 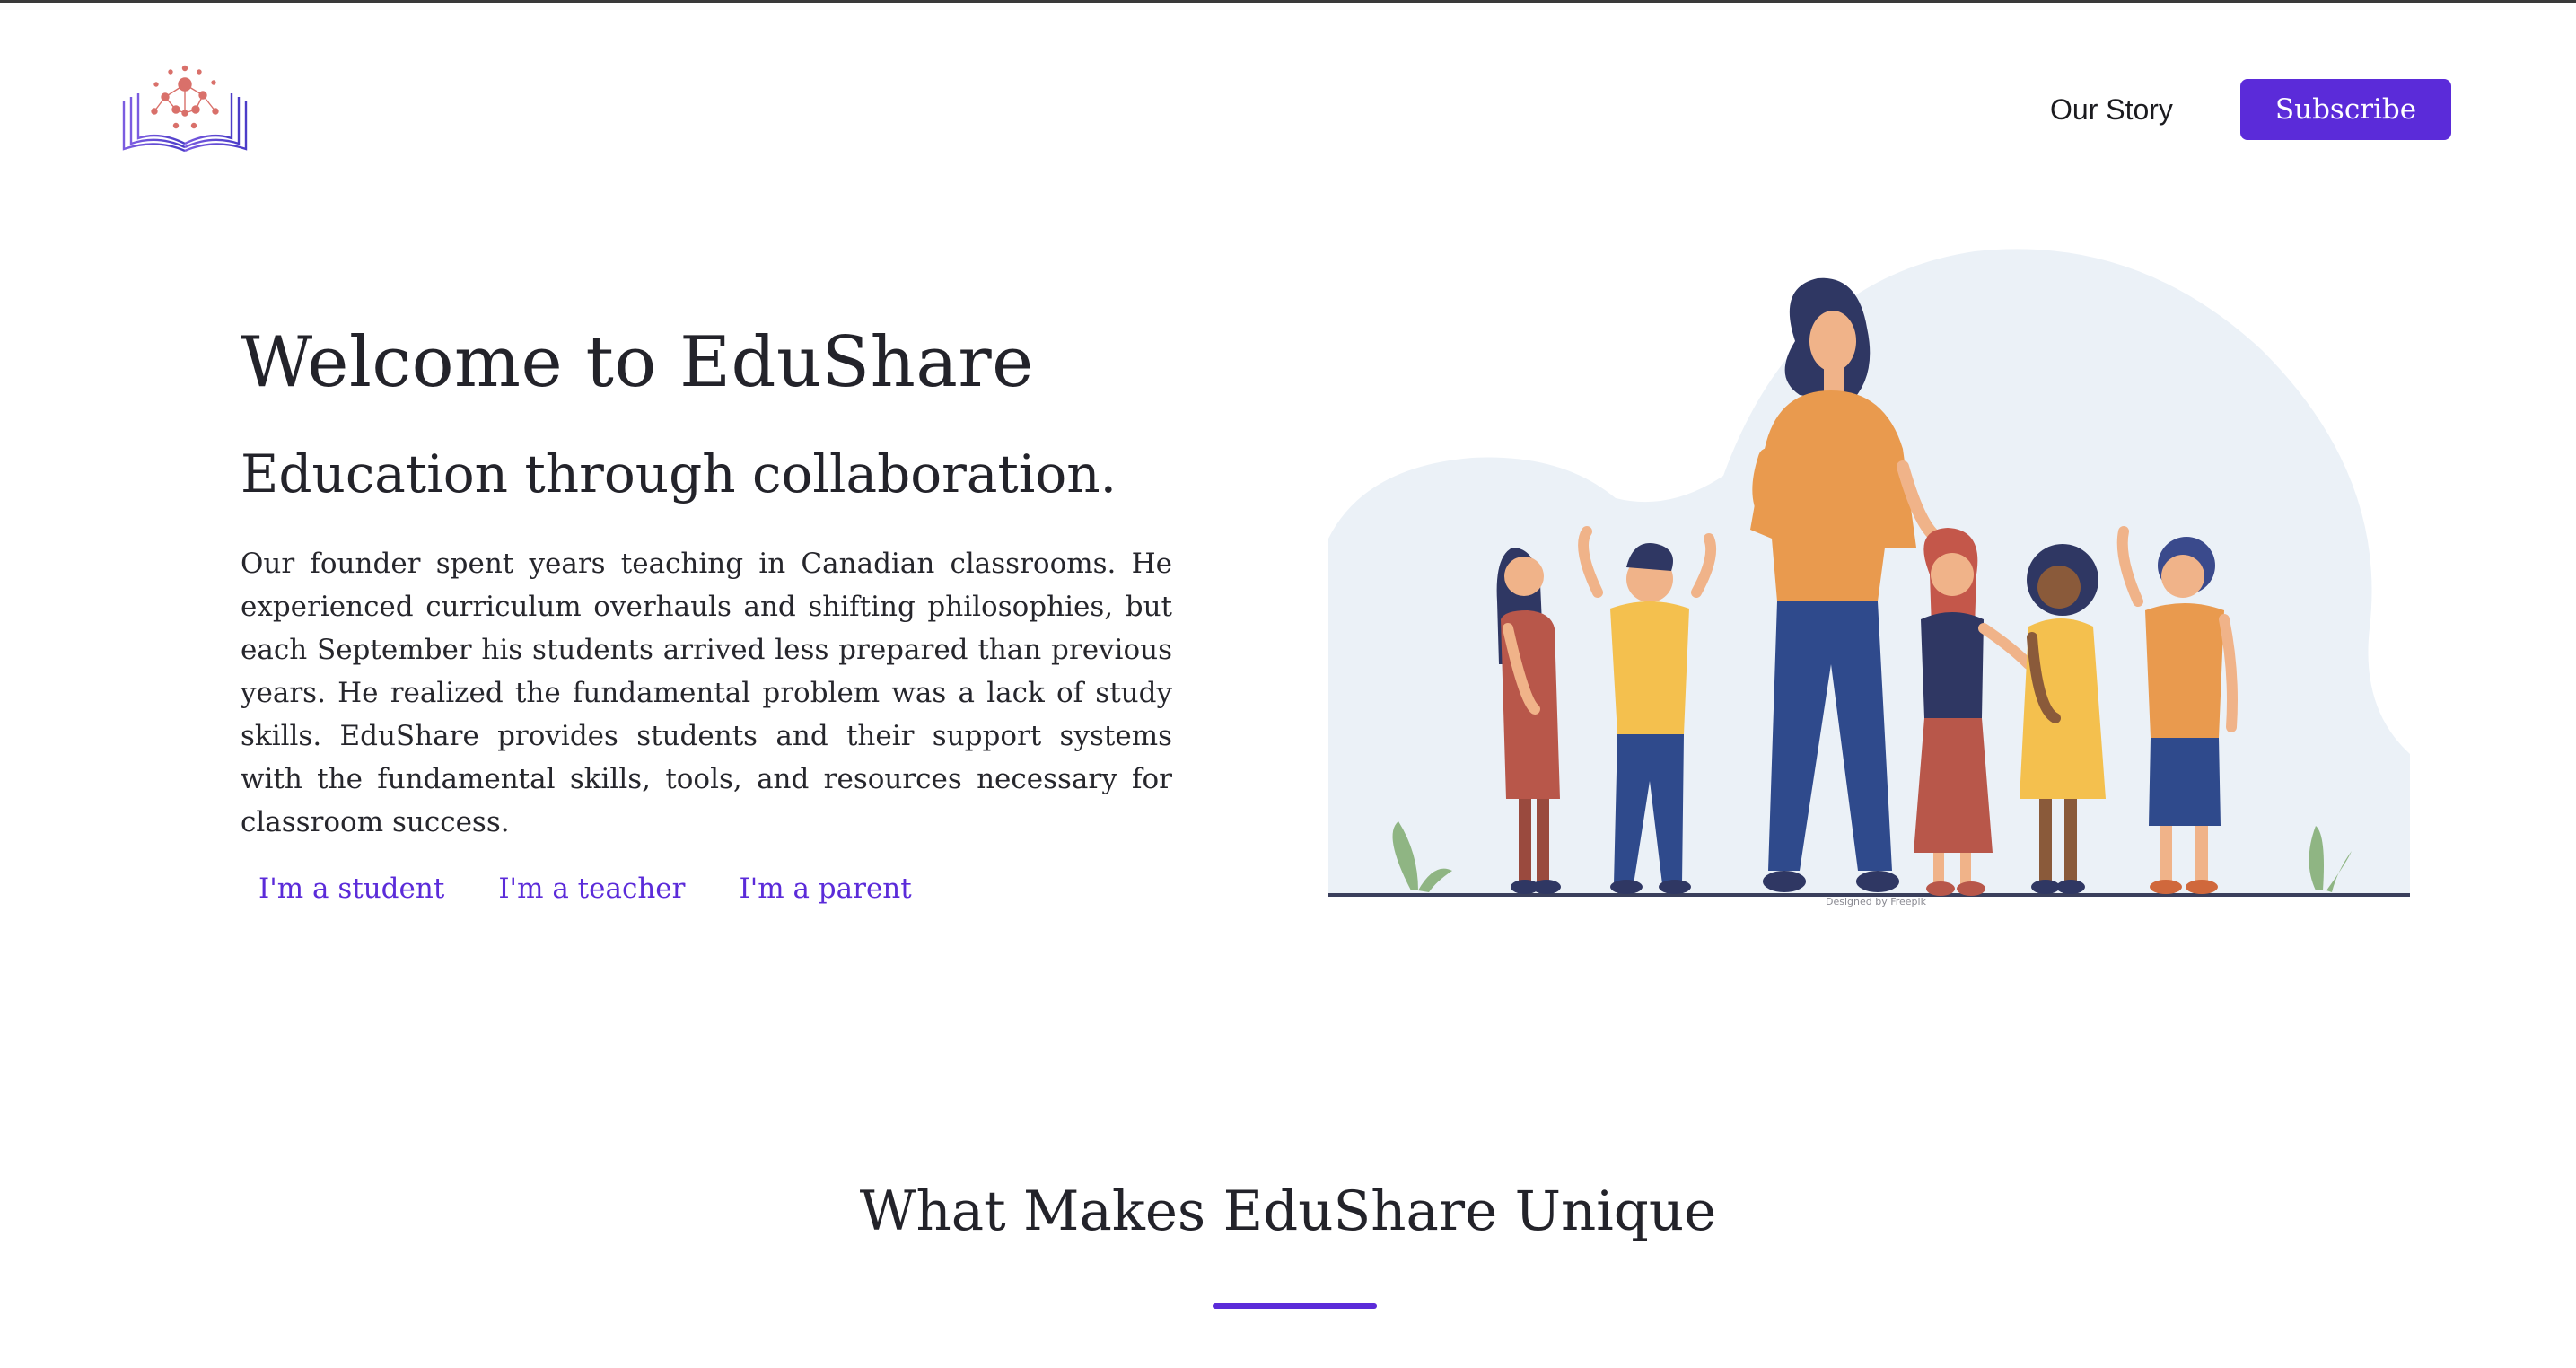 What do you see at coordinates (2111, 109) in the screenshot?
I see `nav-our-story: Our Story` at bounding box center [2111, 109].